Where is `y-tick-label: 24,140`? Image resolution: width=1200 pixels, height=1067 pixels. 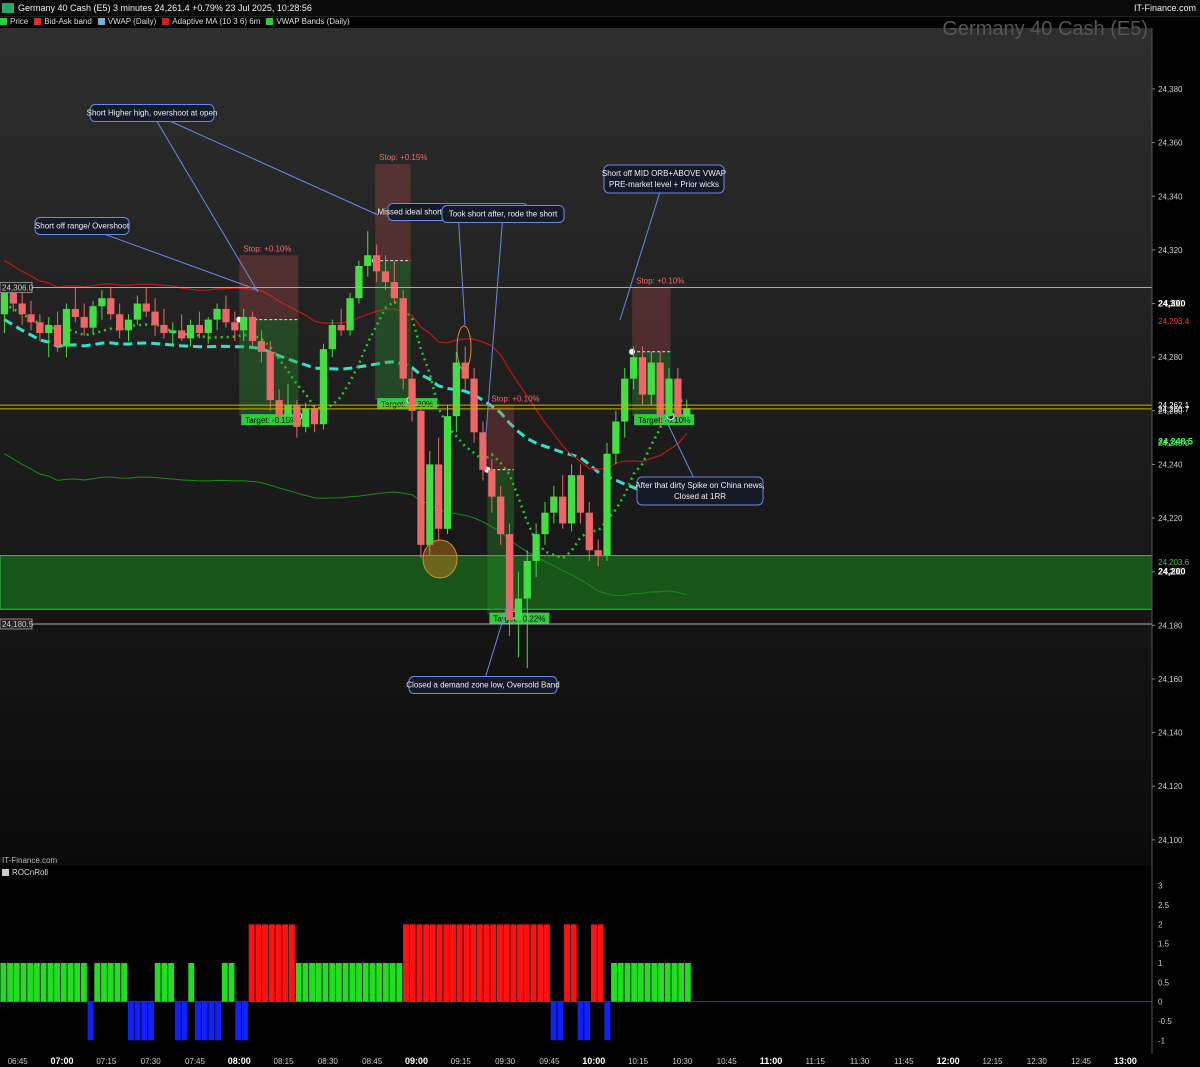
y-tick-label: 24,140 is located at coordinates (1170, 733).